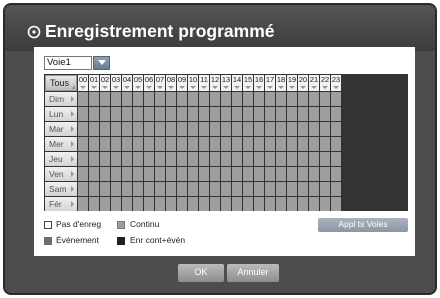 The image size is (440, 298). Describe the element at coordinates (127, 83) in the screenshot. I see `hour-header-04: 04` at that location.